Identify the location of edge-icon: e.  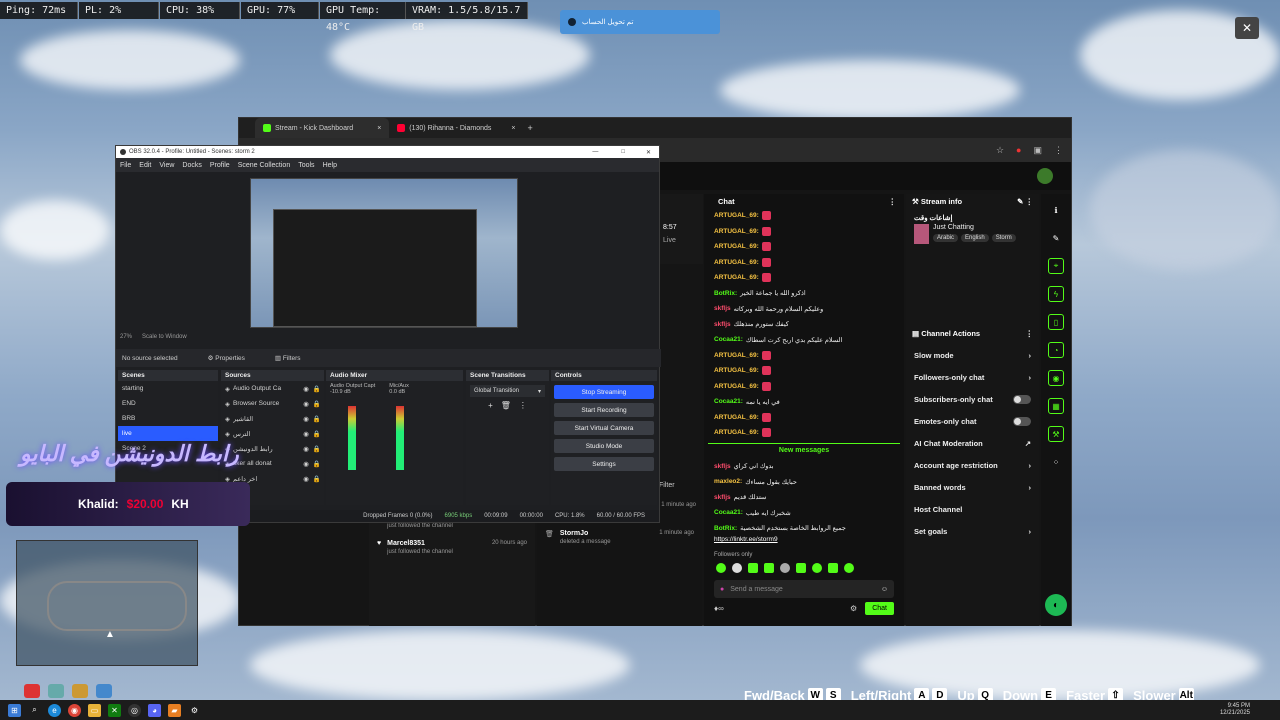
(54, 710).